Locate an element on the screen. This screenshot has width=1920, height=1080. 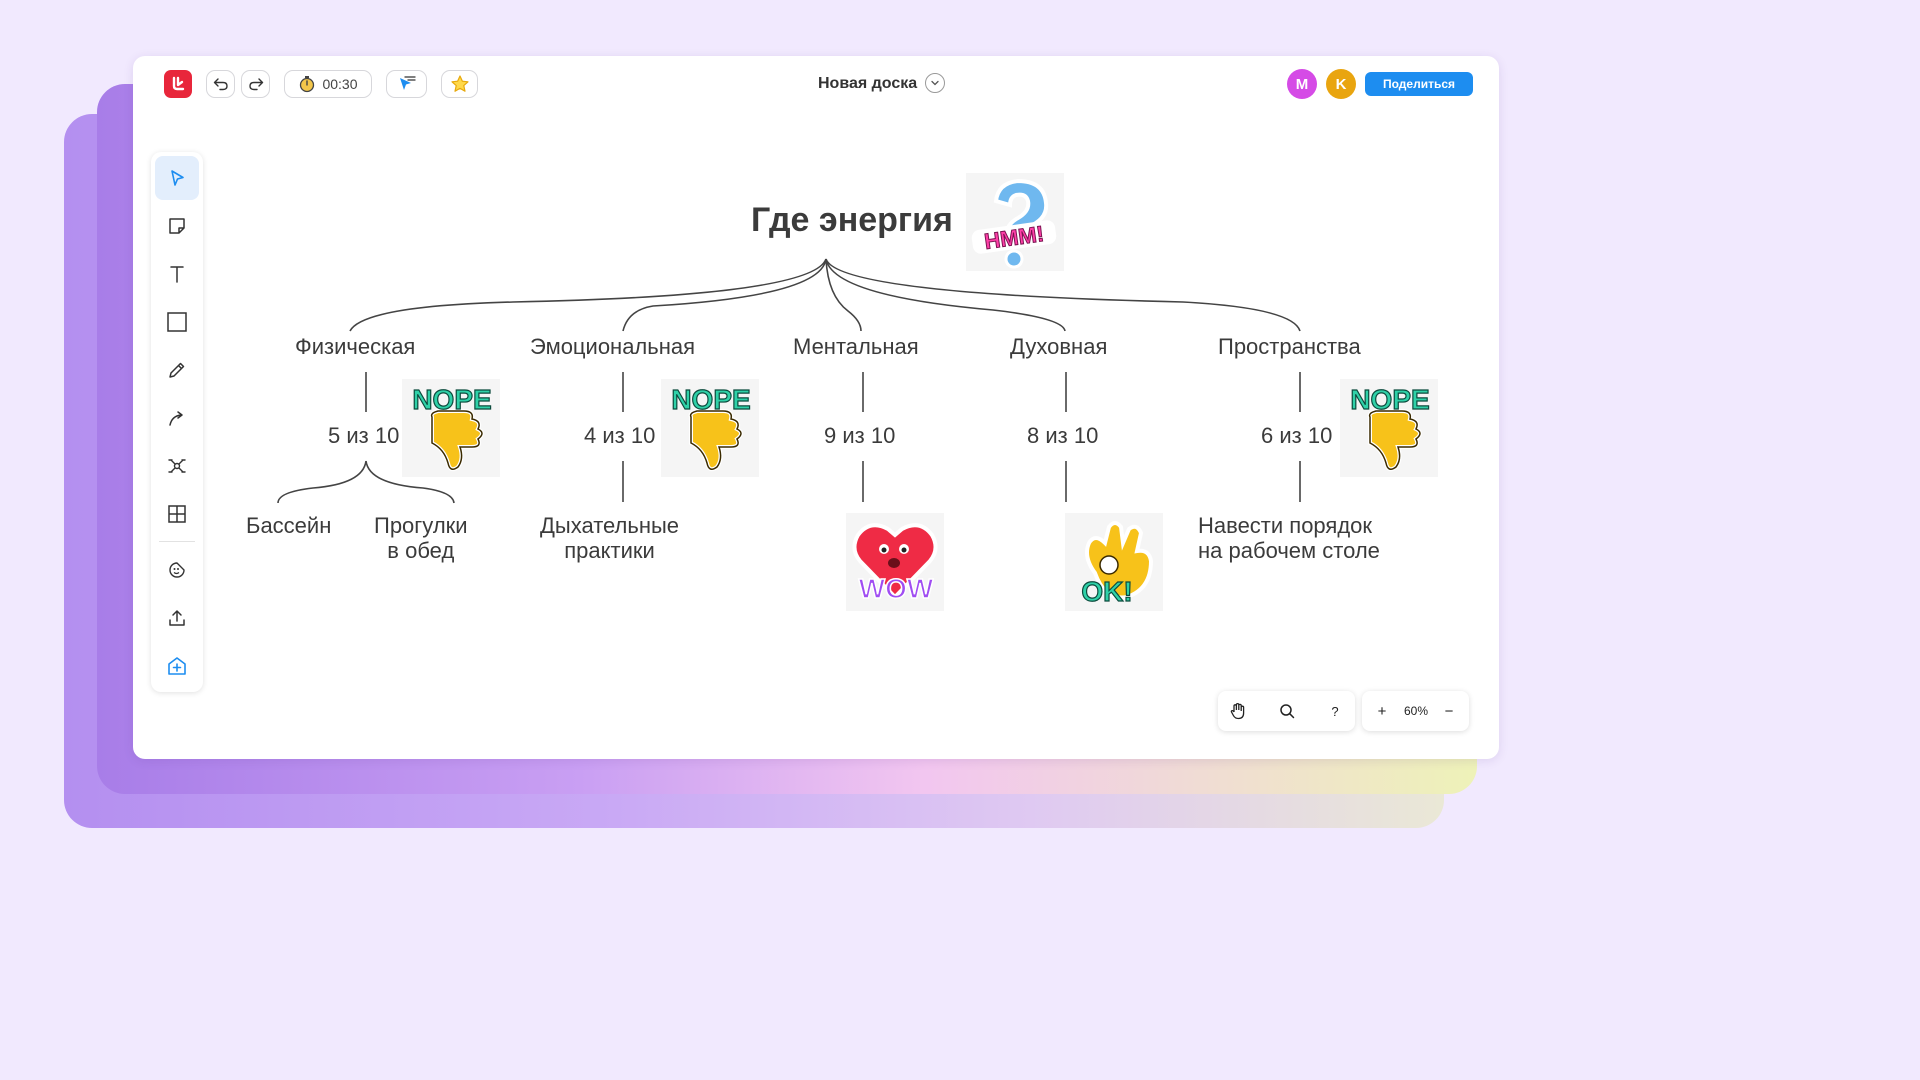
zoom-controls: + 60% − is located at coordinates (1415, 711).